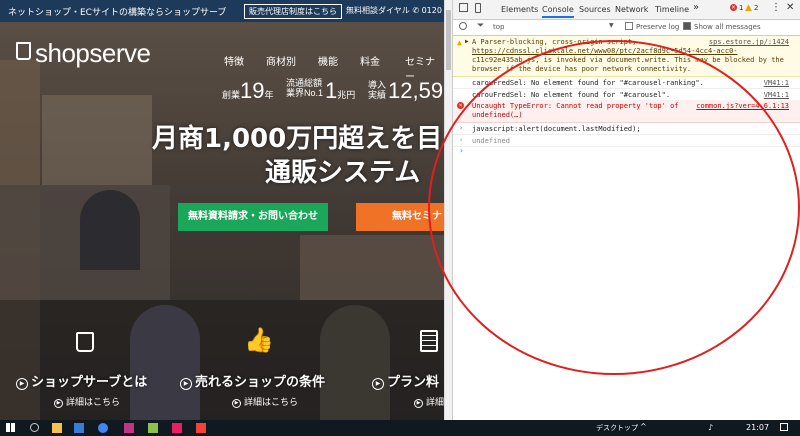 This screenshot has width=800, height=436. I want to click on free-consult-label: 無料相談ダイヤル, so click(378, 10).